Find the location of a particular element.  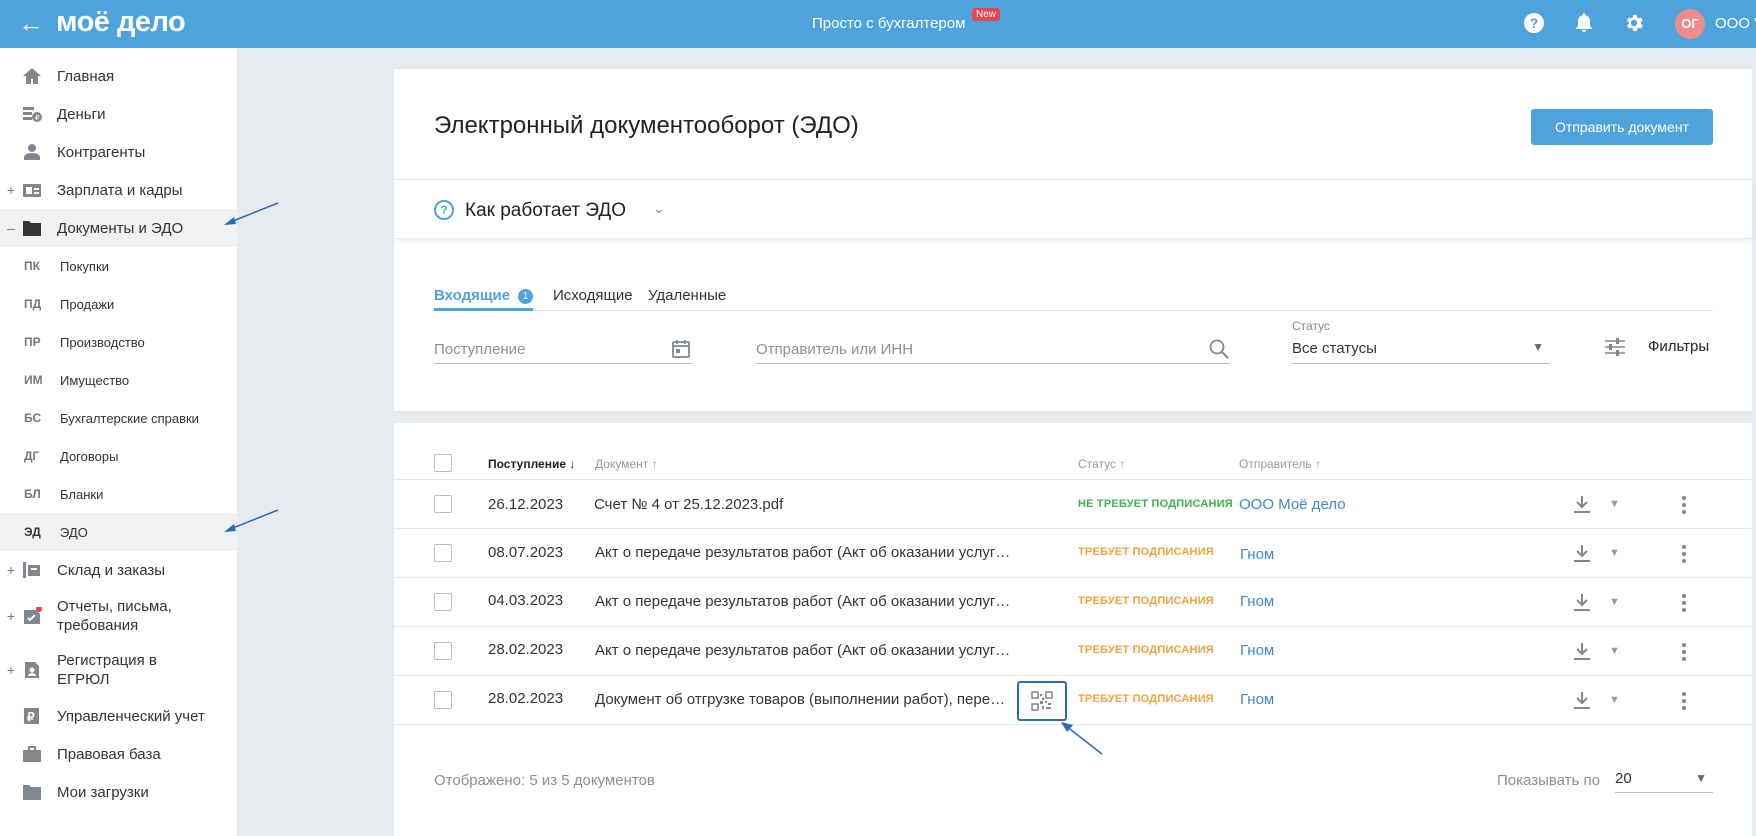

column-header-document: Документ ↑ is located at coordinates (626, 464).